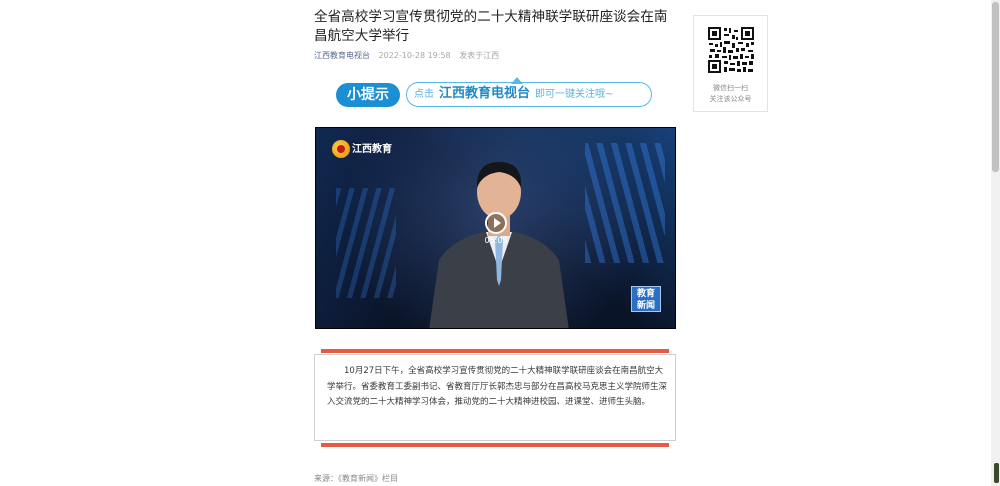 This screenshot has height=486, width=1000. Describe the element at coordinates (366, 243) in the screenshot. I see `video-backdrop-lights-left` at that location.